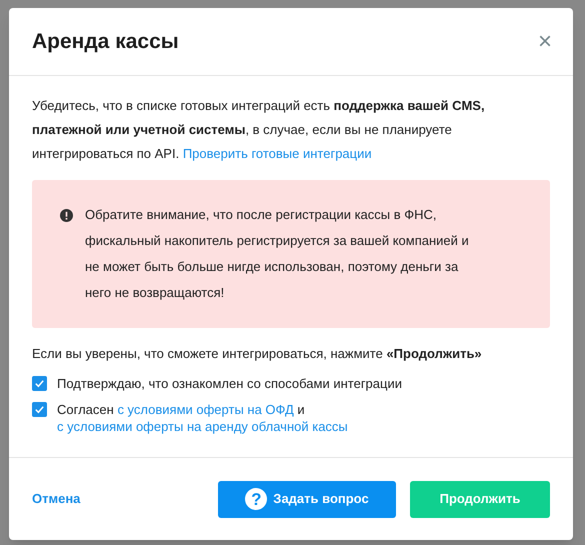  Describe the element at coordinates (277, 254) in the screenshot. I see `alert-text: Обратите внимание, что после регистрации кассы в ФНС, фискальный накопитель регистрируется за вашей компанией и не может быть больше нигде использован, поэтому деньги за него не возвращаются!` at that location.